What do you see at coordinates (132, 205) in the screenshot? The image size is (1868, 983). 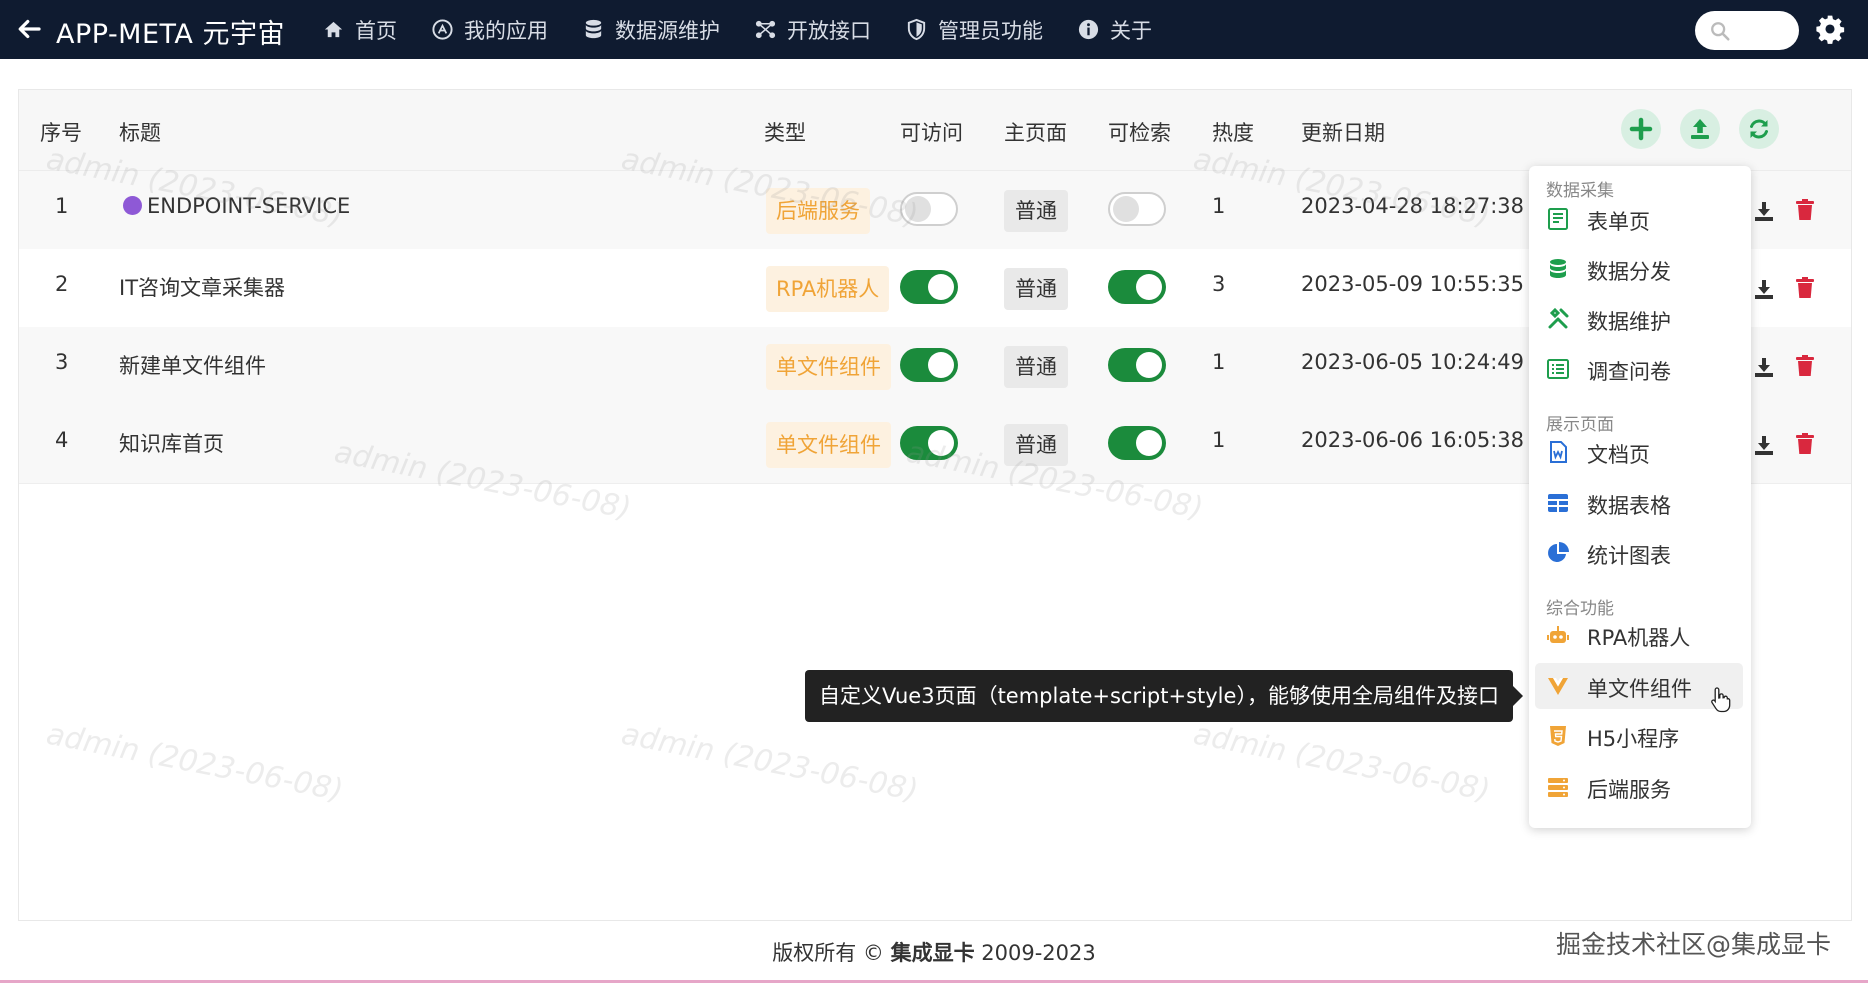 I see `purple-dot-icon` at bounding box center [132, 205].